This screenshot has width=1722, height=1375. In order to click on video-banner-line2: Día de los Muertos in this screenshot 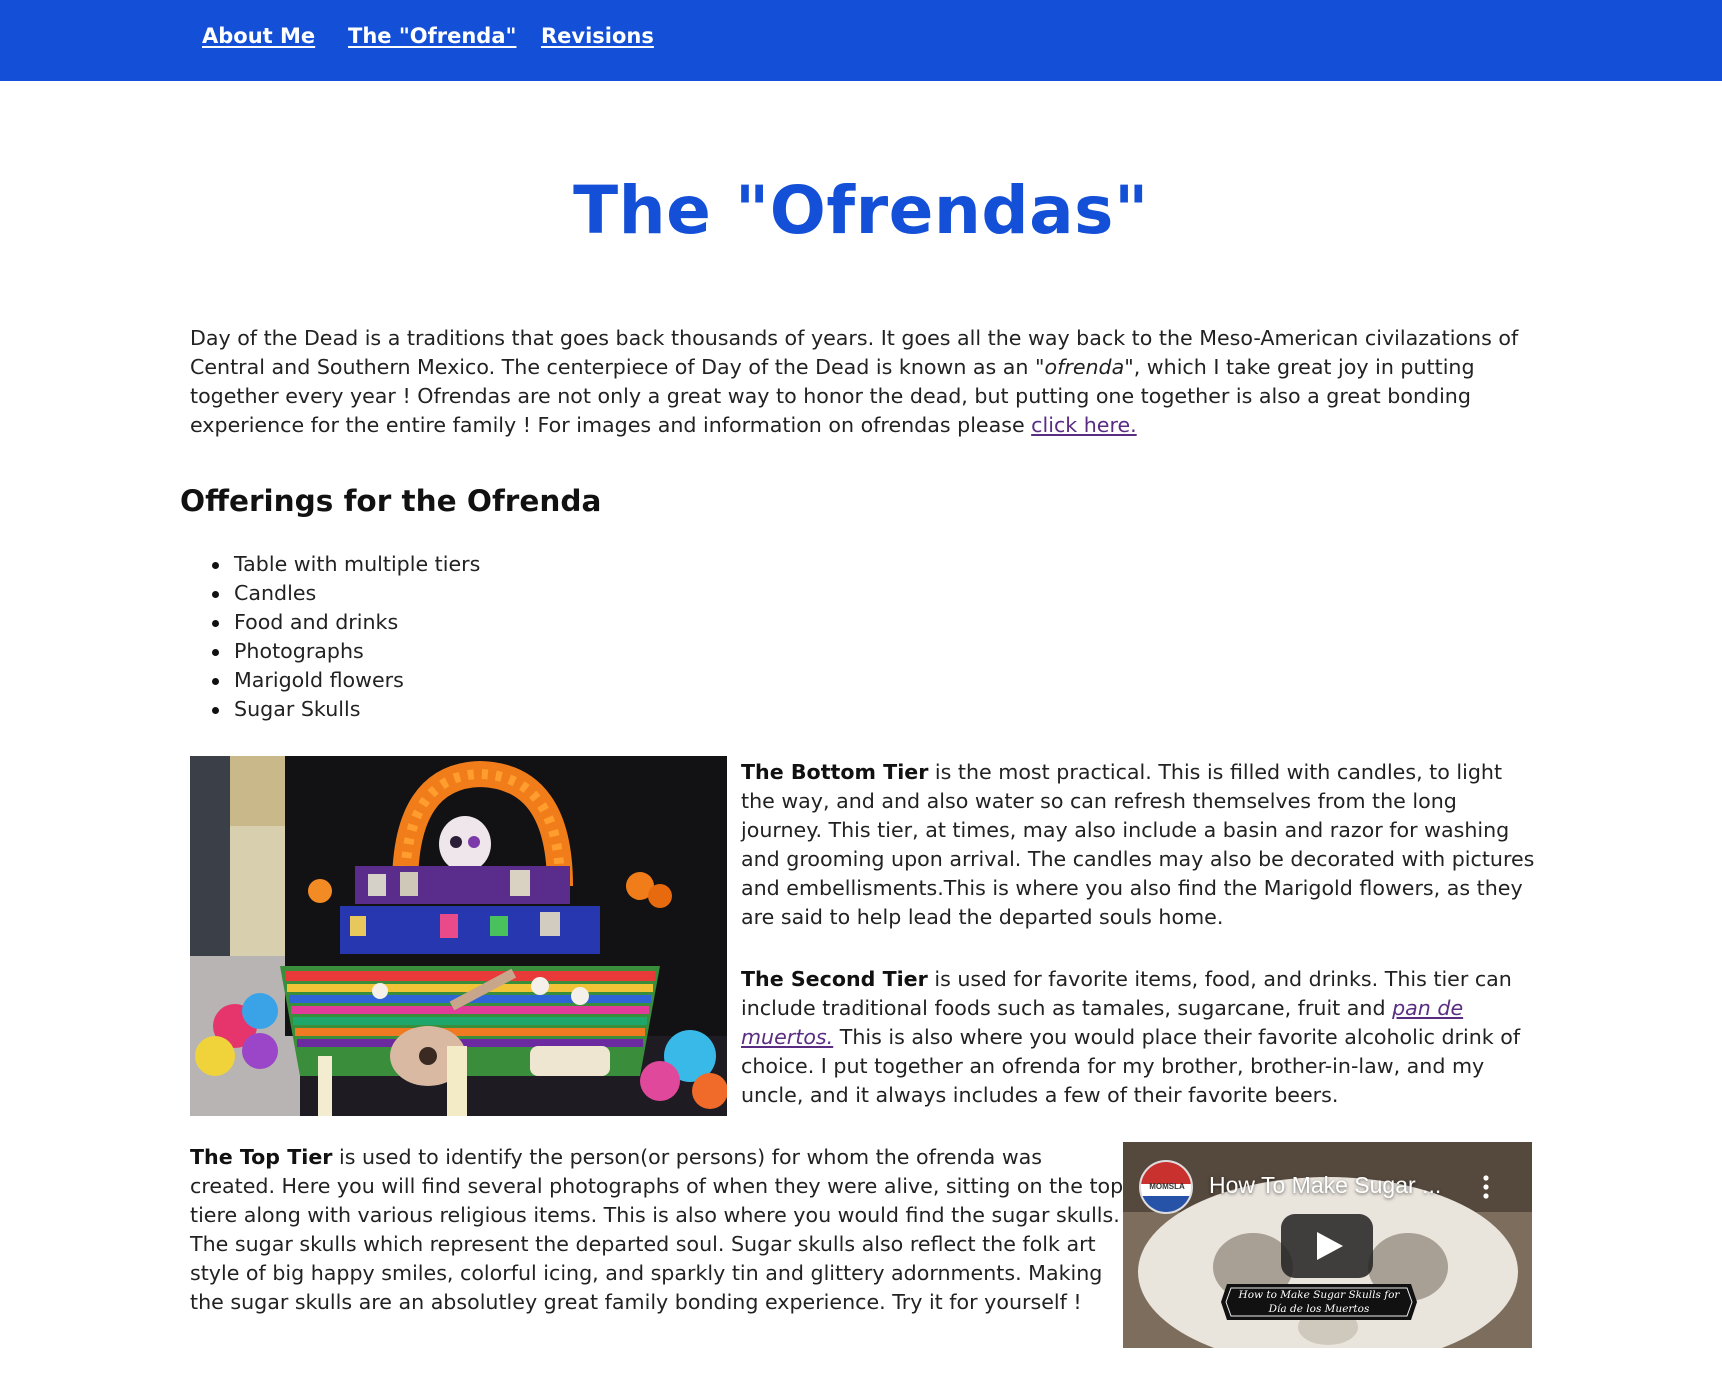, I will do `click(1319, 1309)`.